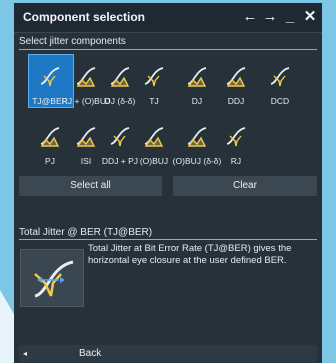 The image size is (336, 363). Describe the element at coordinates (280, 94) in the screenshot. I see `component-tile-dcd: DCD` at that location.